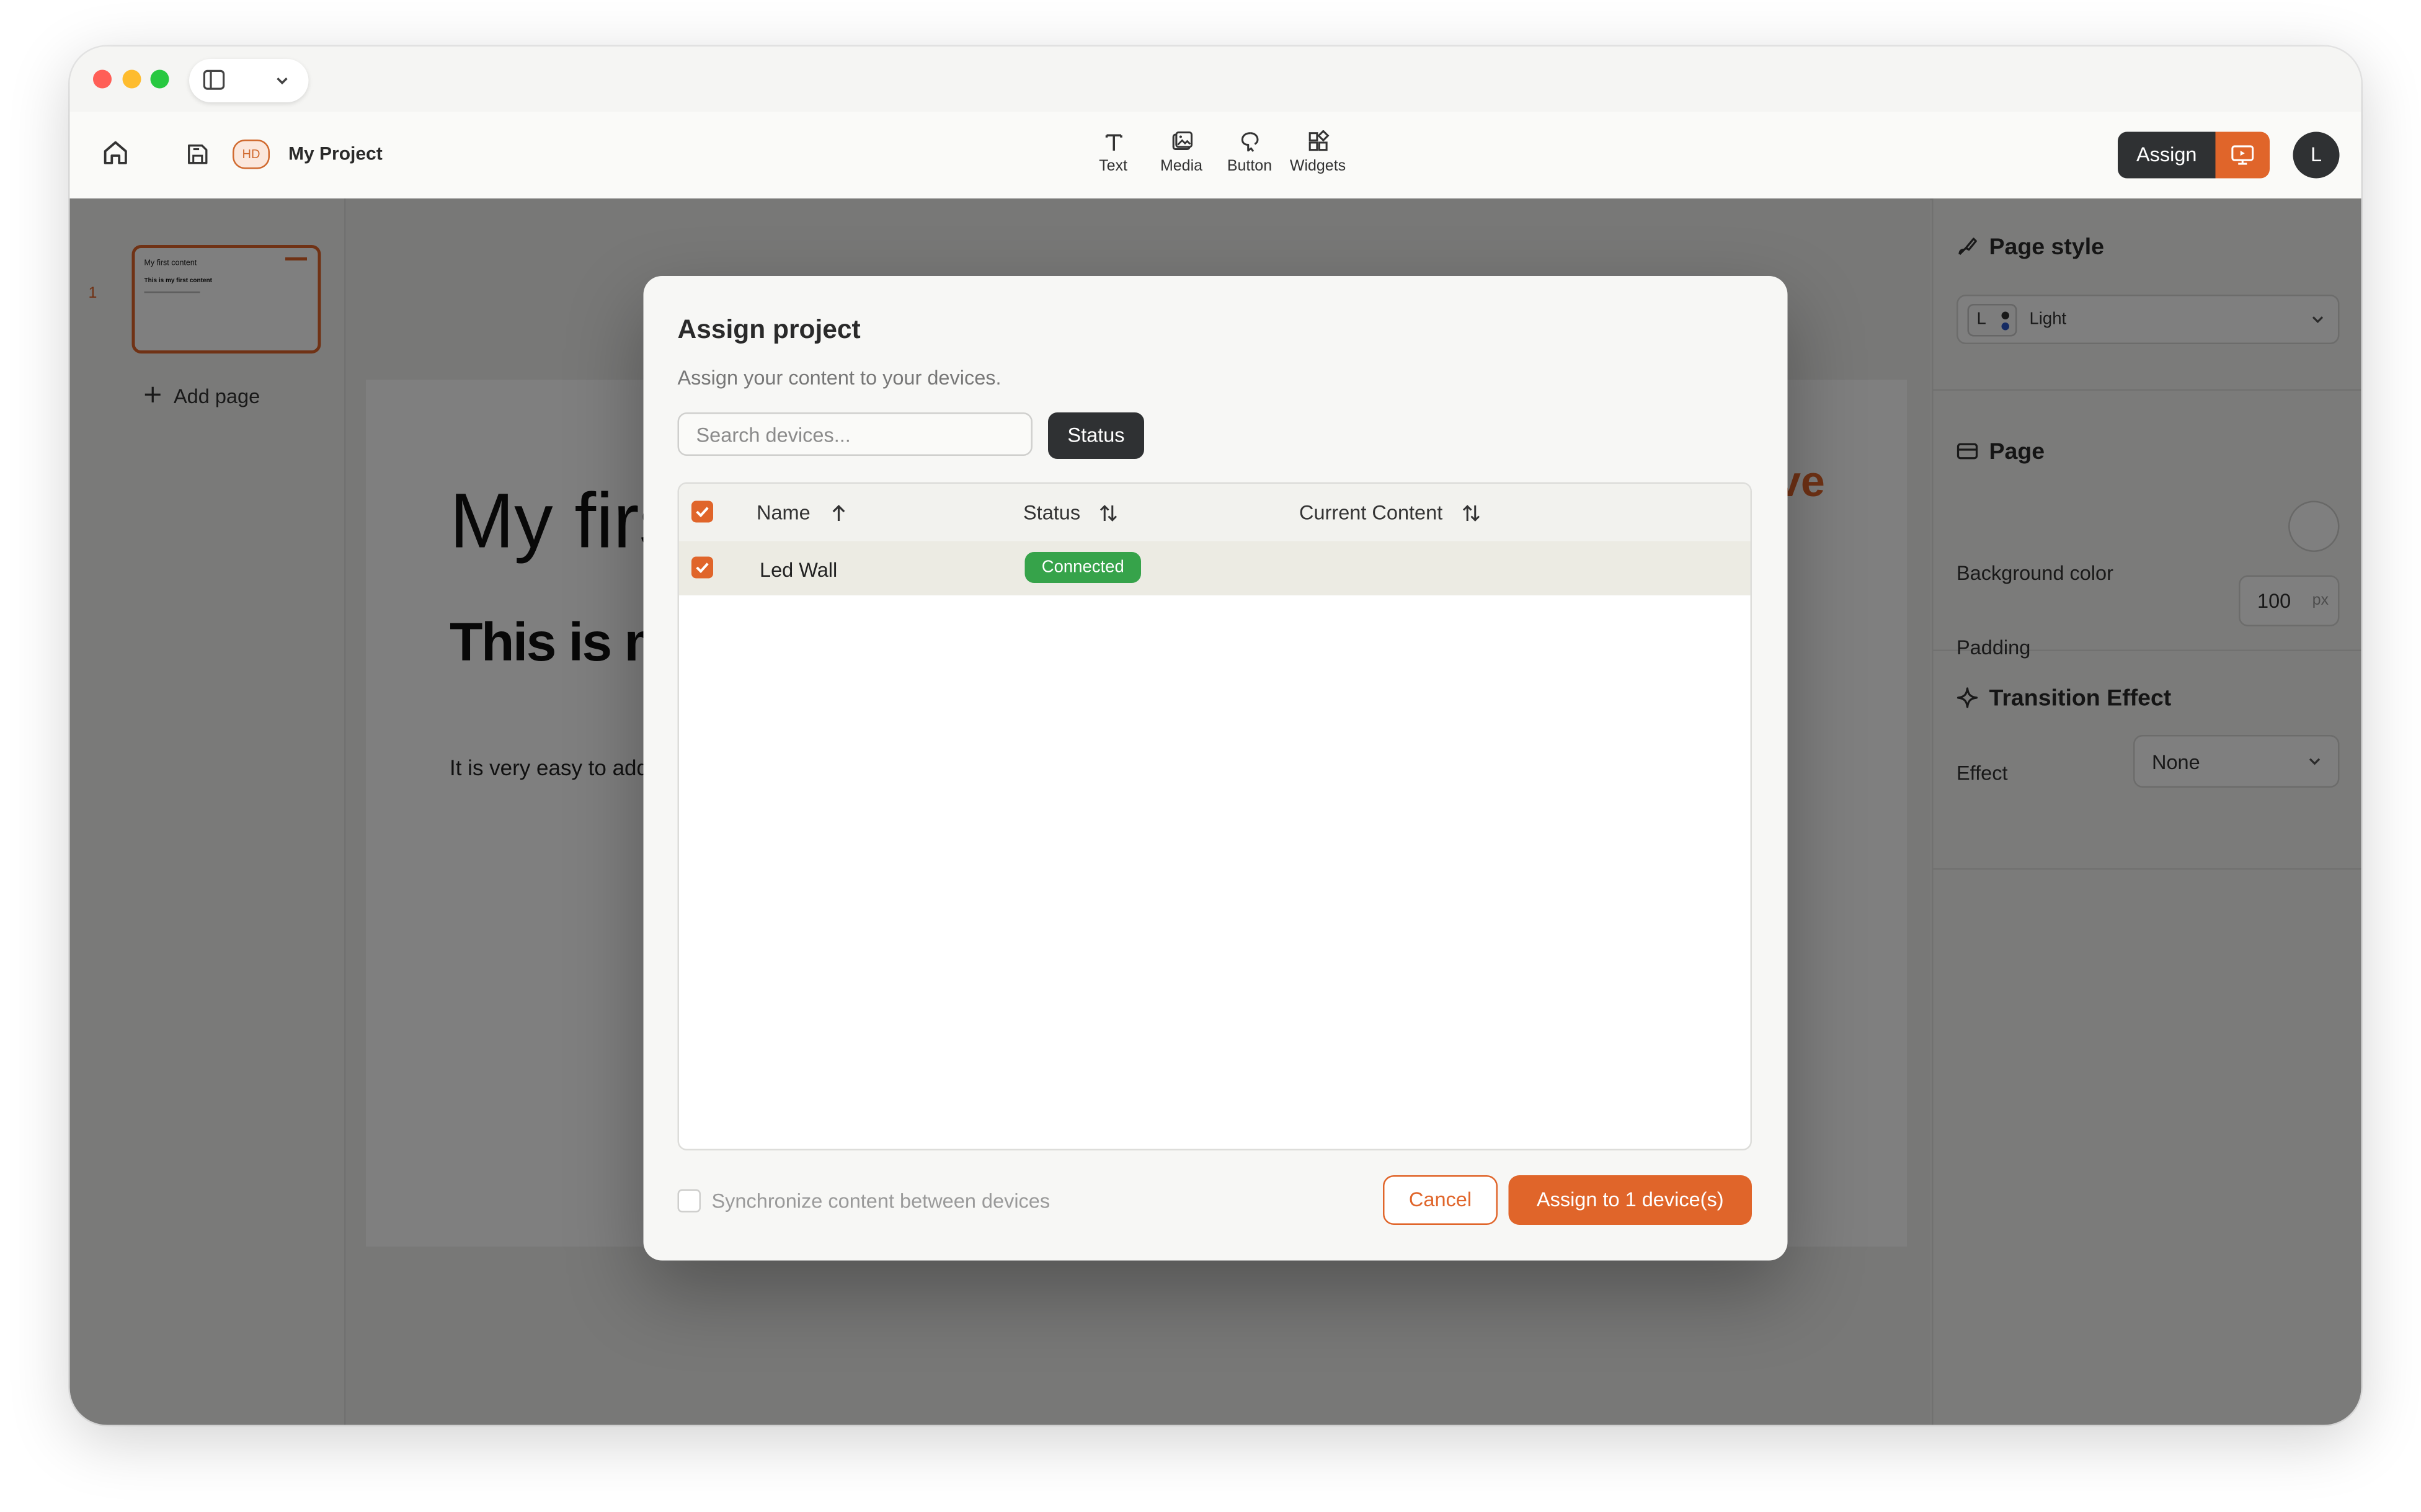 The width and height of the screenshot is (2421, 1512). I want to click on tool-text-button: Text, so click(1113, 153).